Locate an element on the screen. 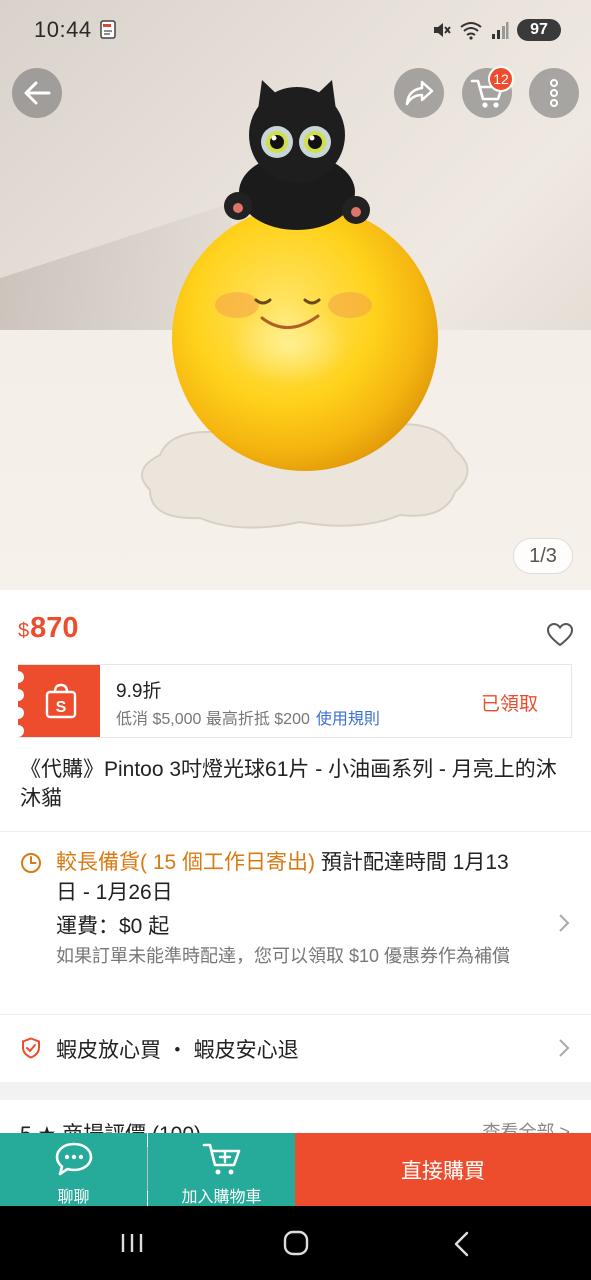 This screenshot has height=1280, width=591. back-button is located at coordinates (37, 93).